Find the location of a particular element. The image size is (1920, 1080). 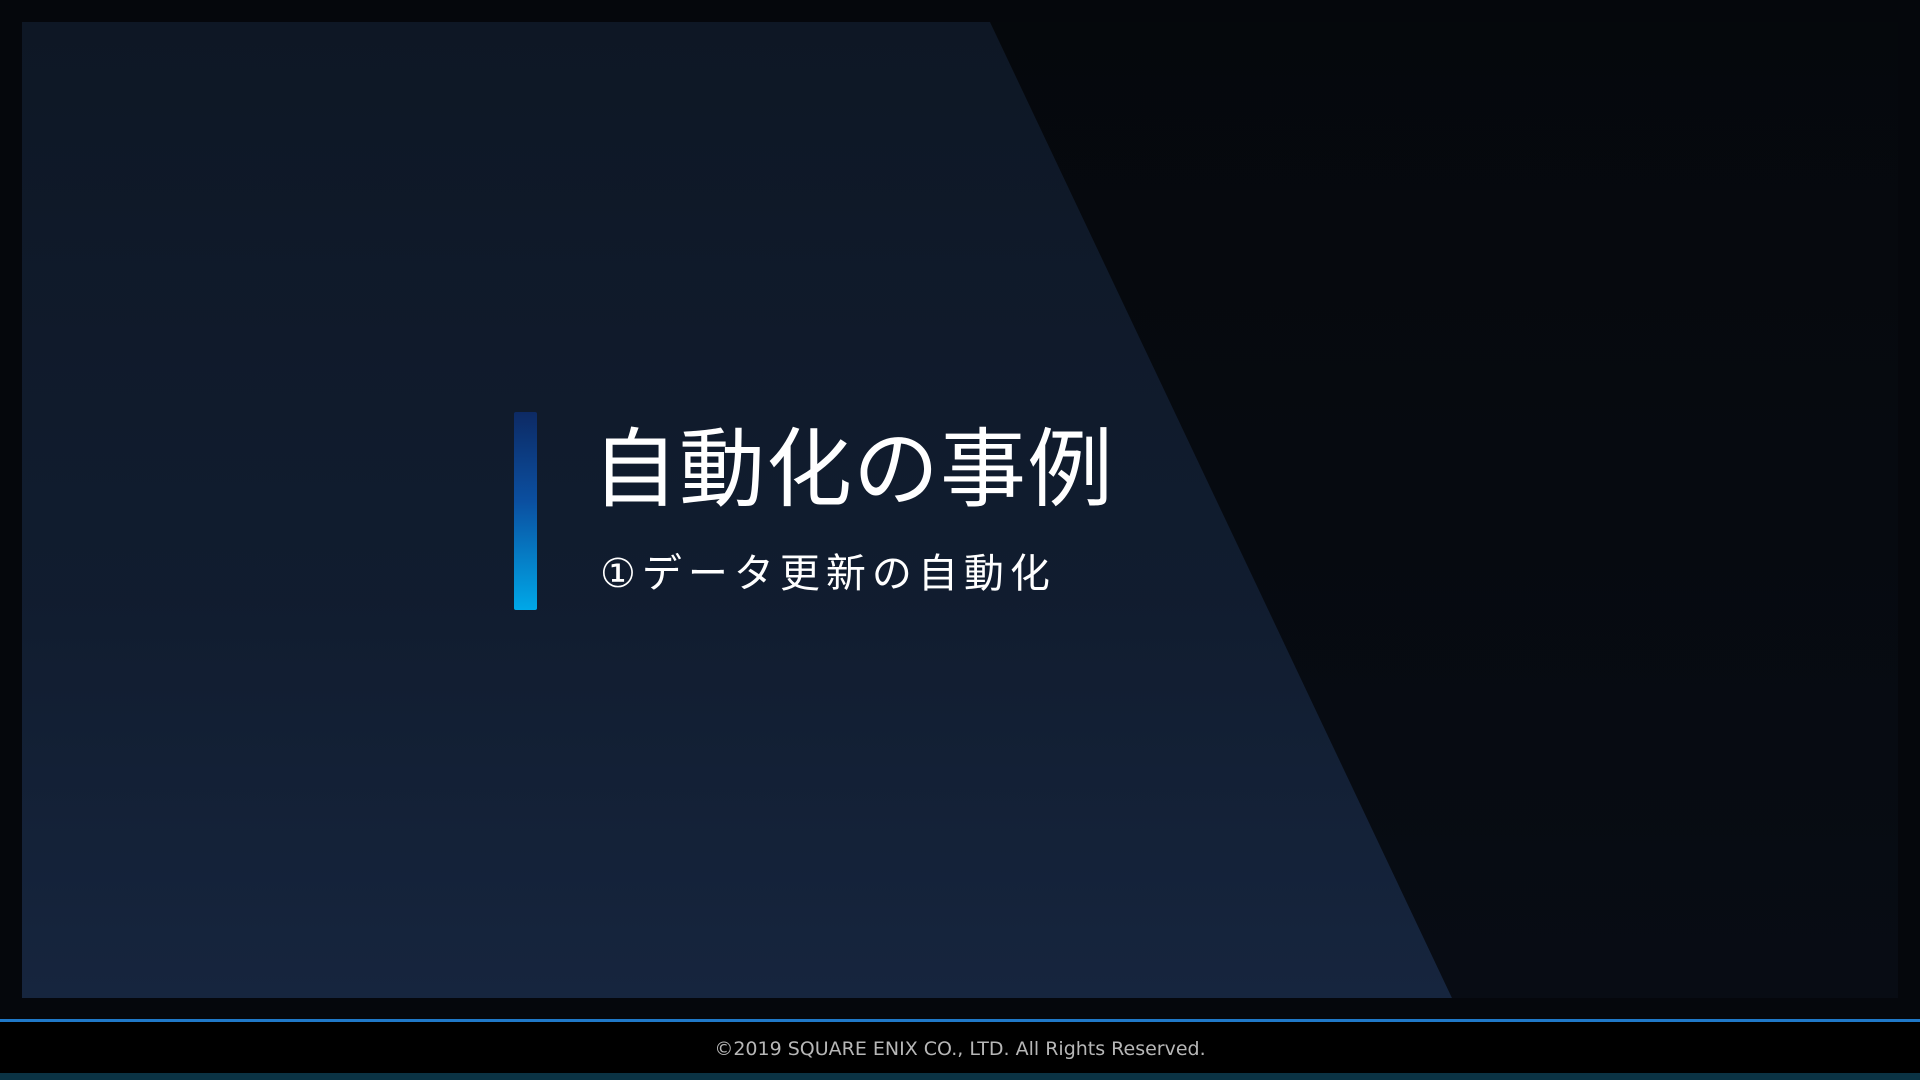

slide-title: 自動化の事例 is located at coordinates (853, 470).